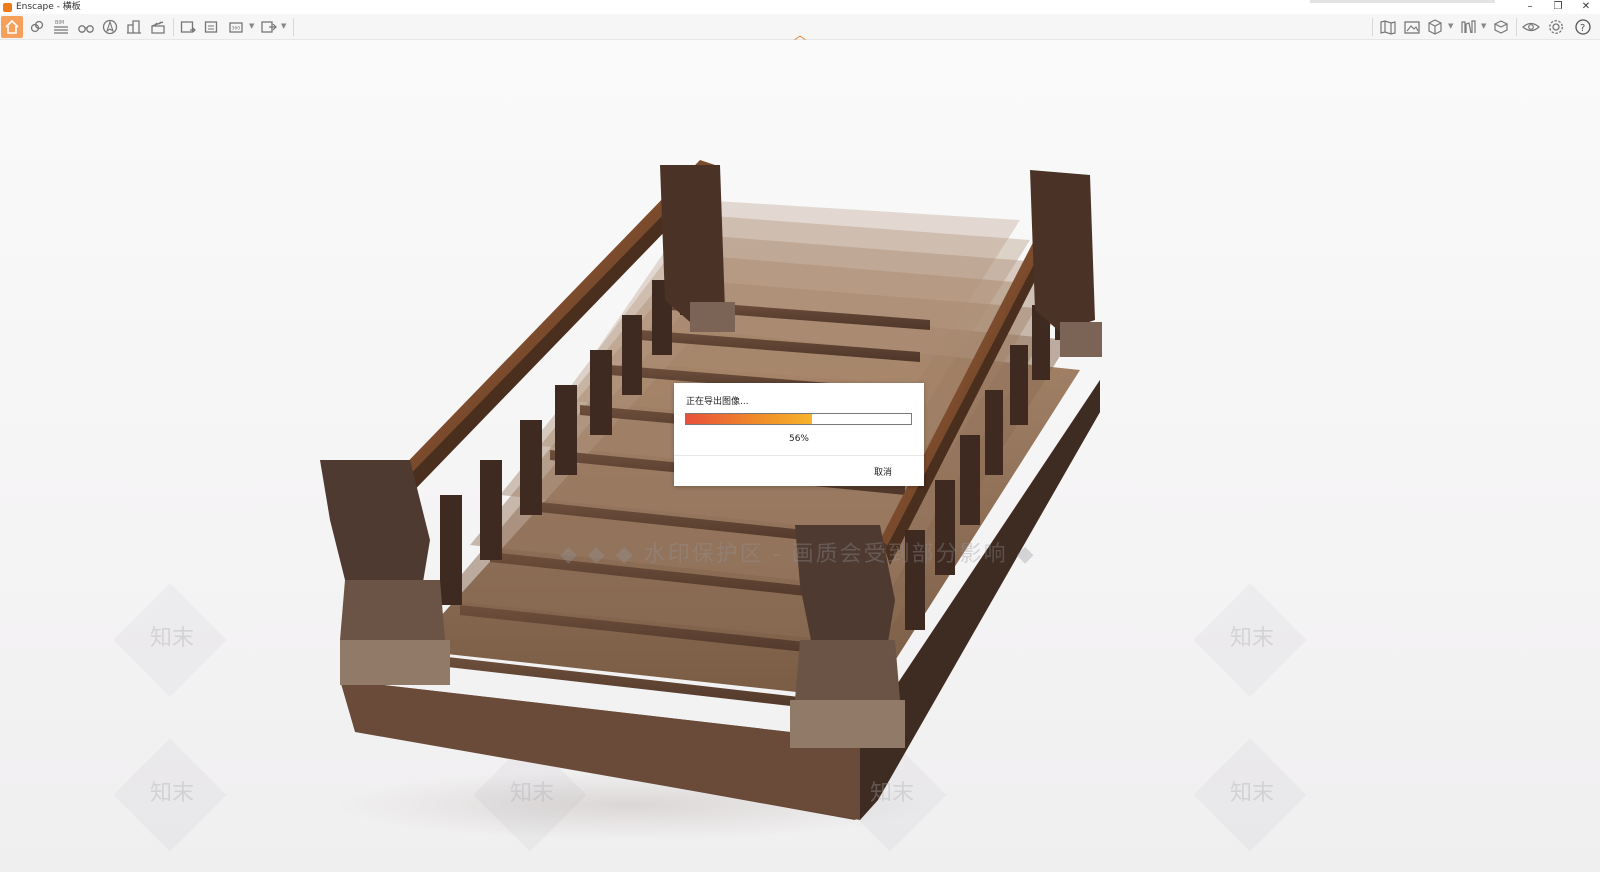  Describe the element at coordinates (1468, 27) in the screenshot. I see `library-icon` at that location.